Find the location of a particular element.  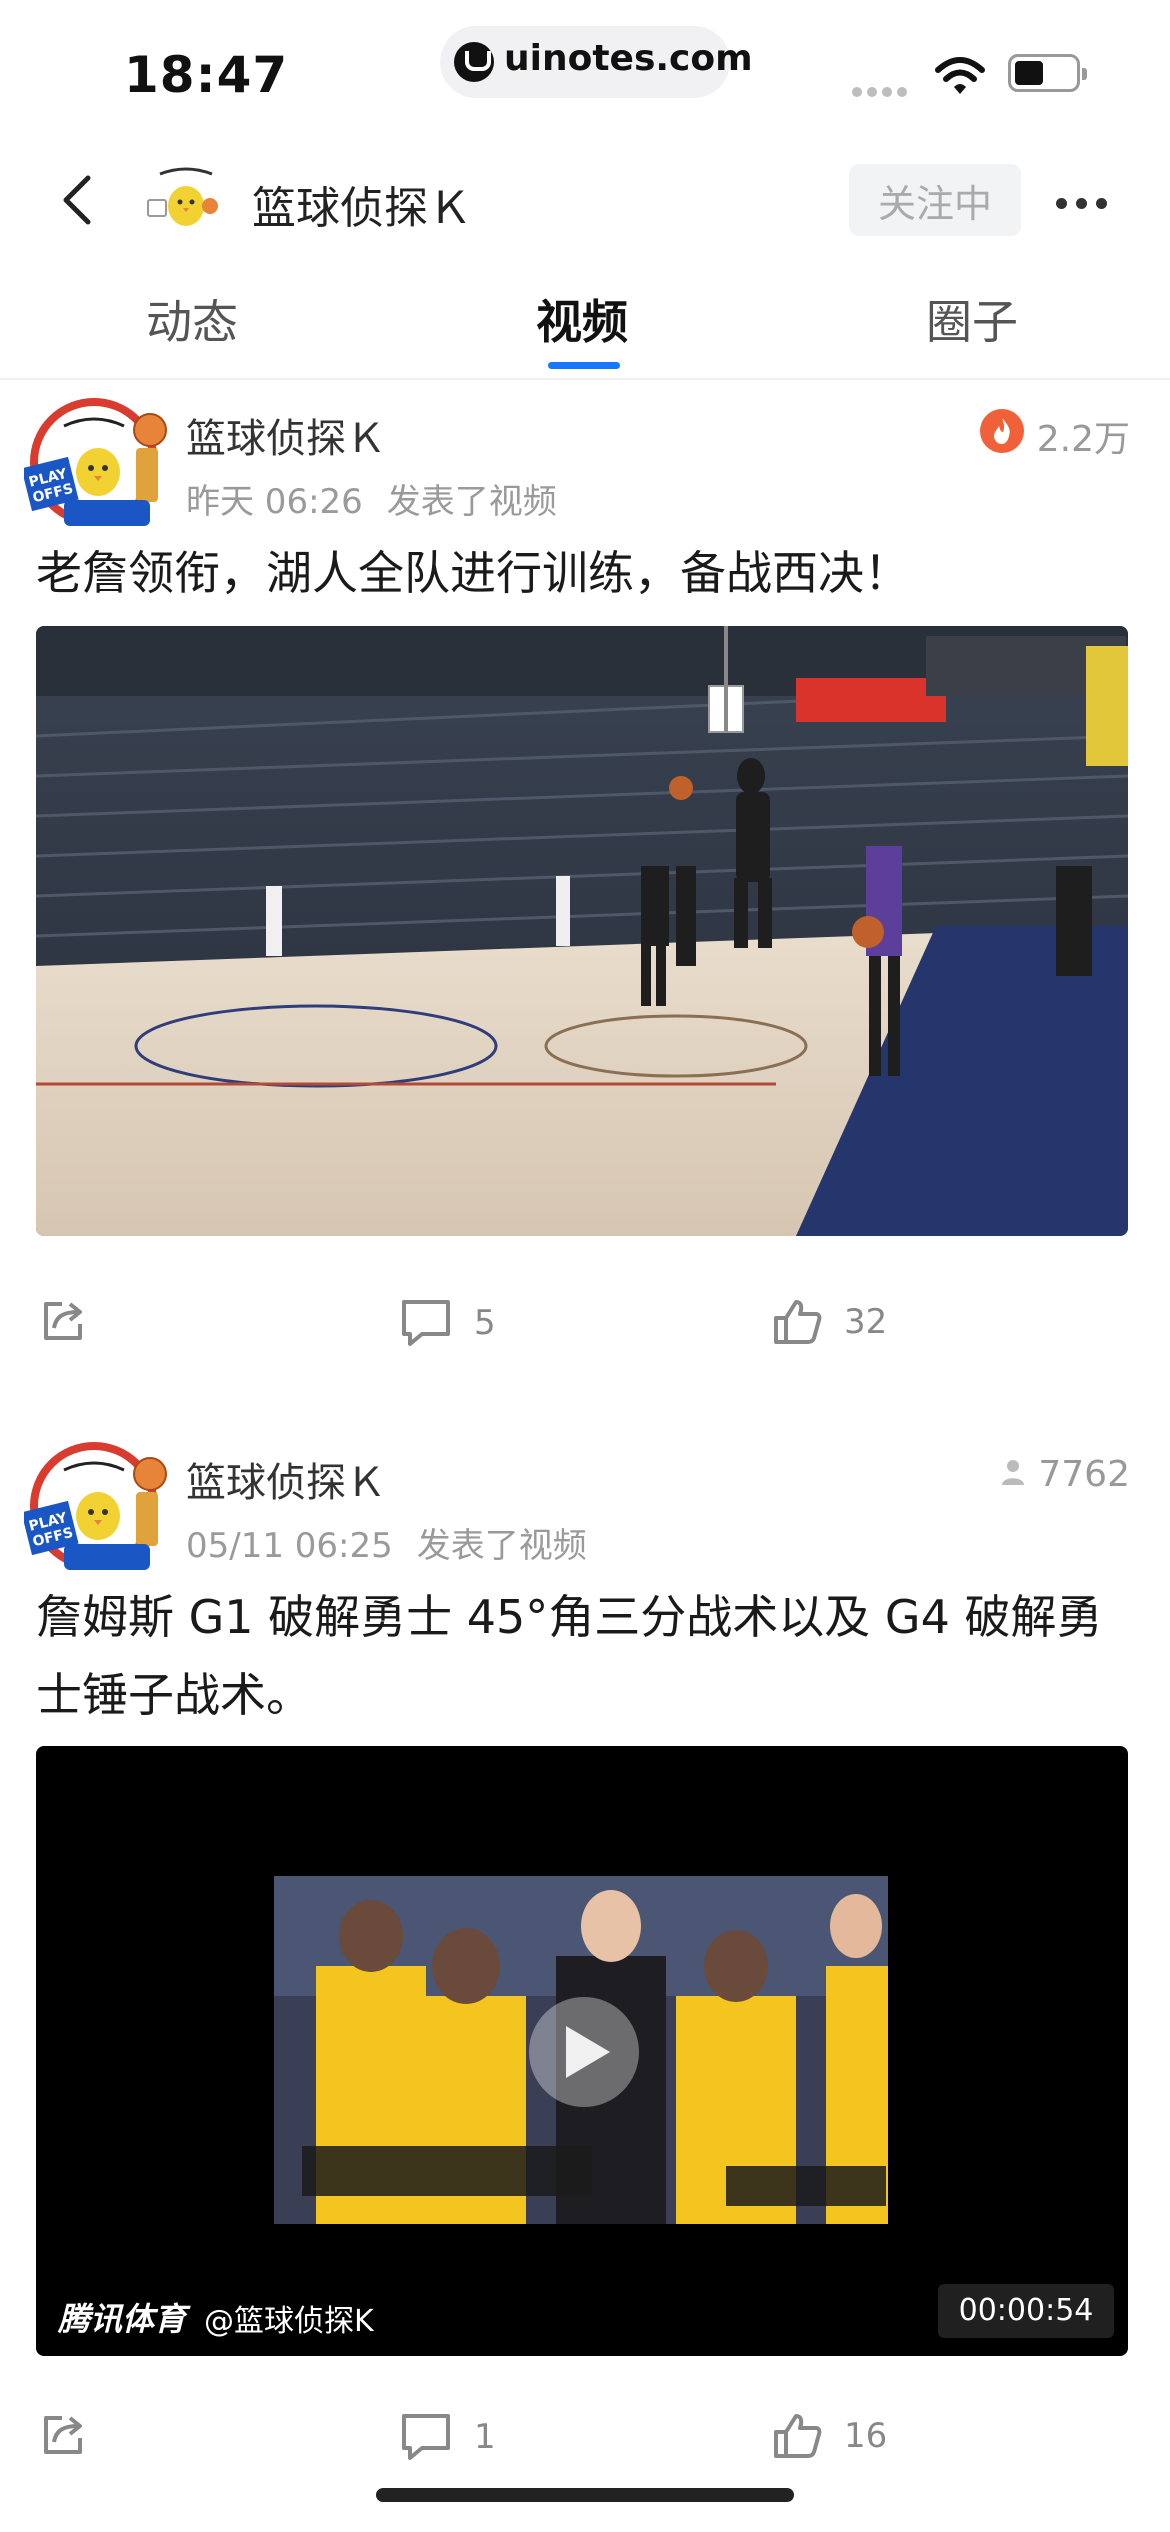

hot-metric: 2.2万 is located at coordinates (1054, 435).